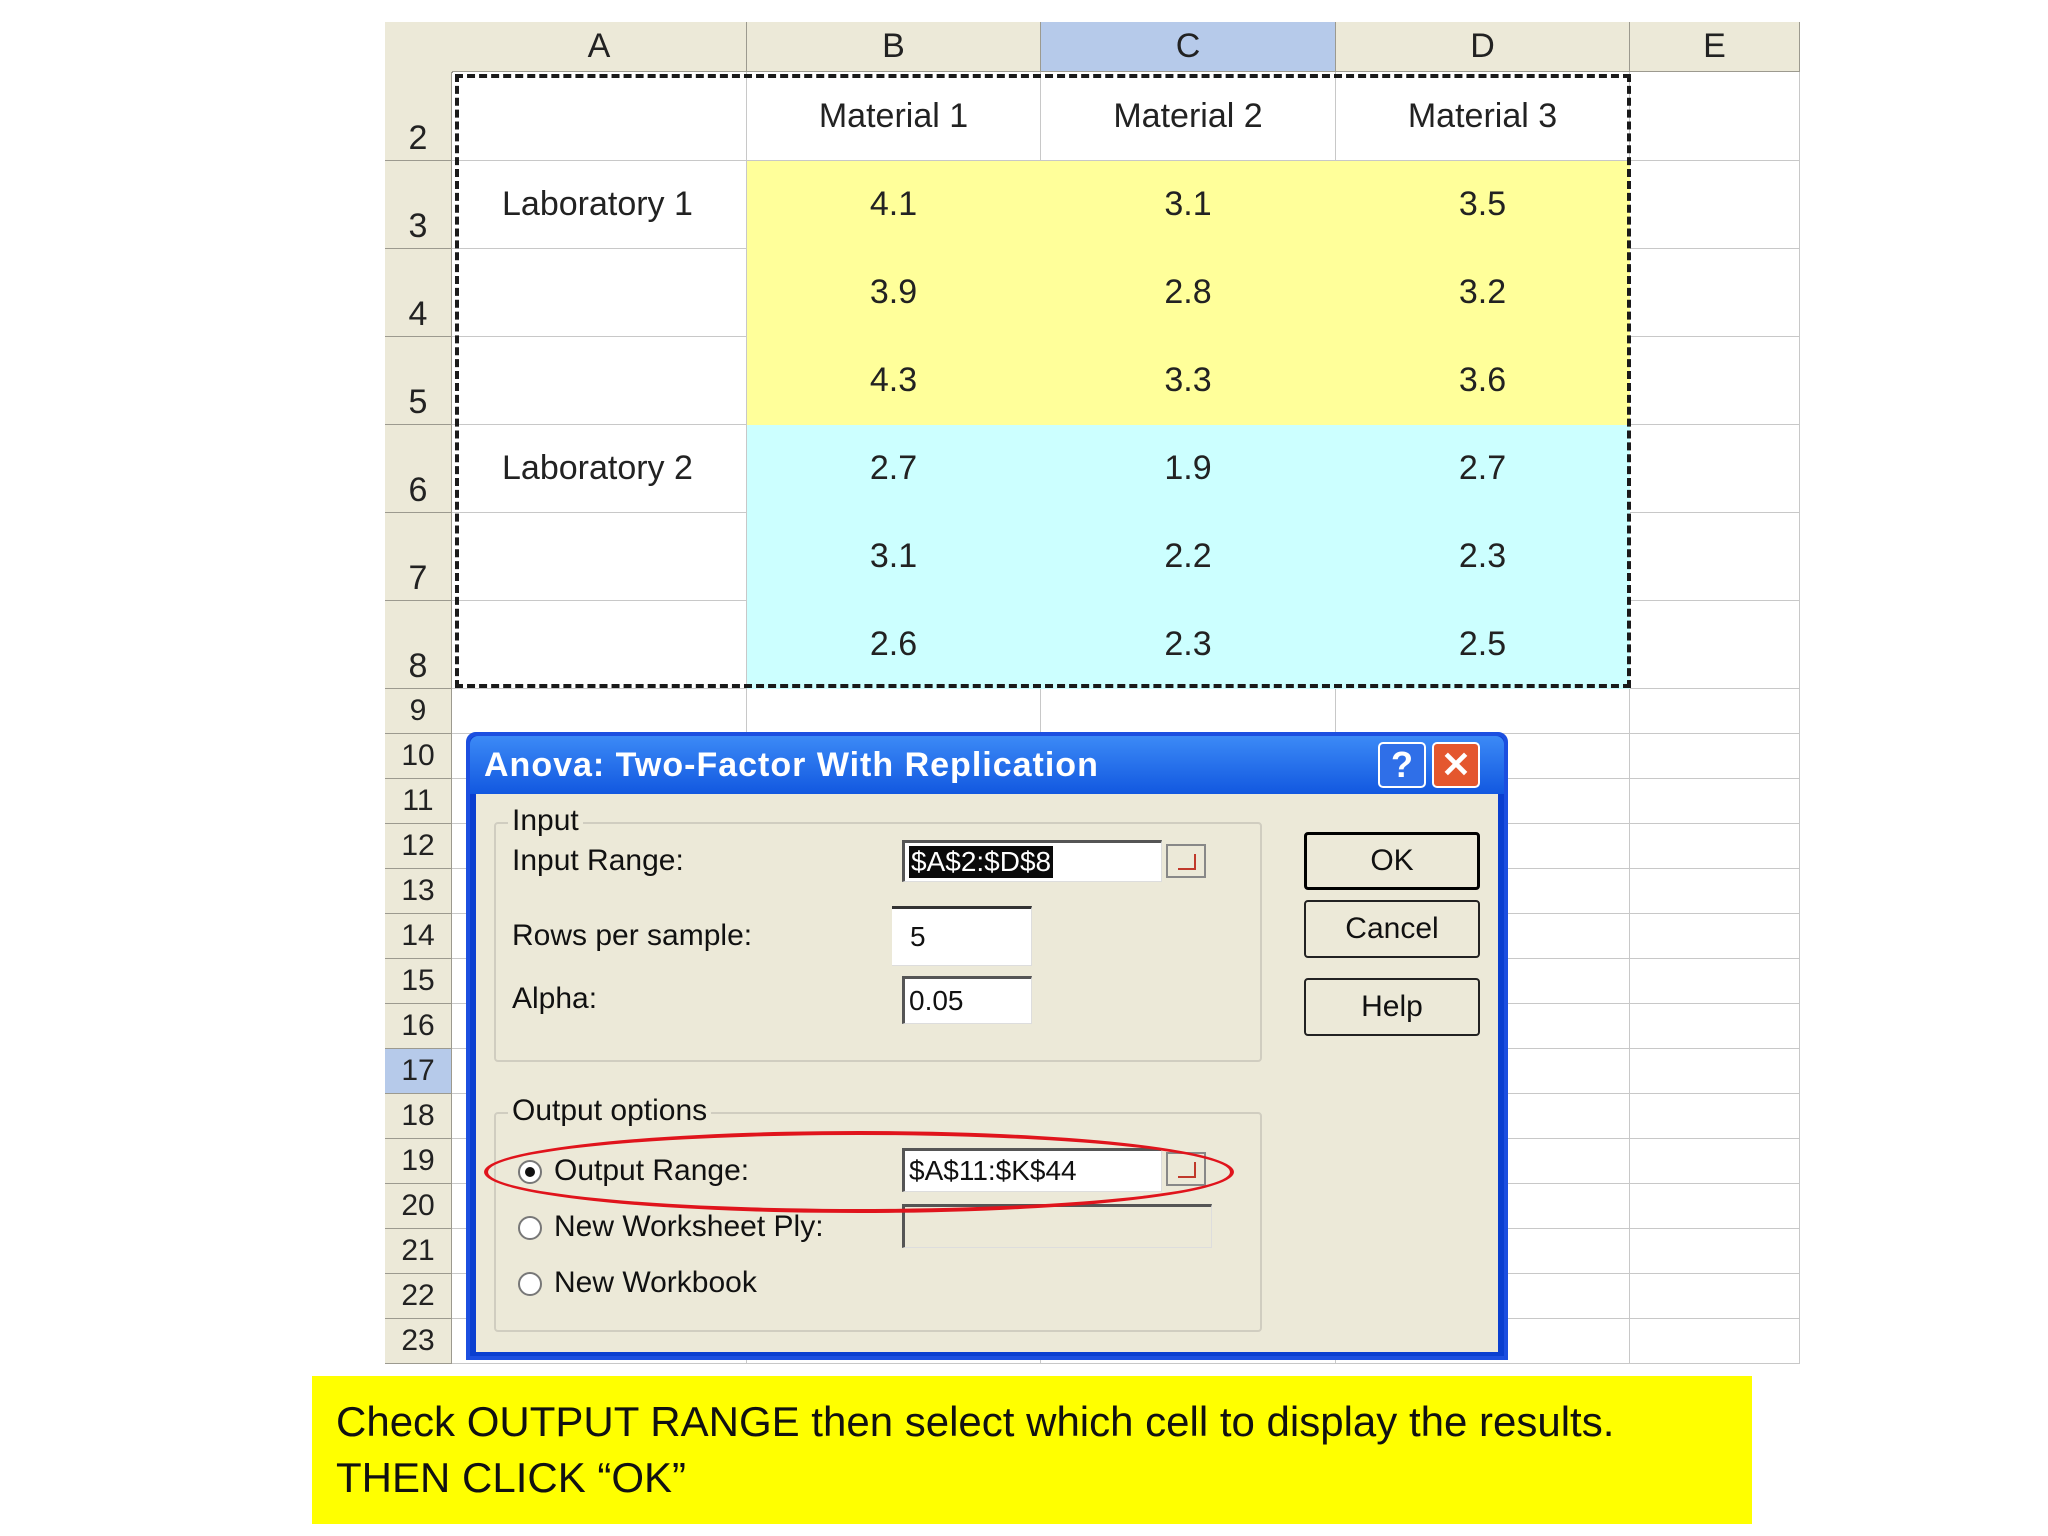  I want to click on cell-b8: 2.6, so click(894, 645).